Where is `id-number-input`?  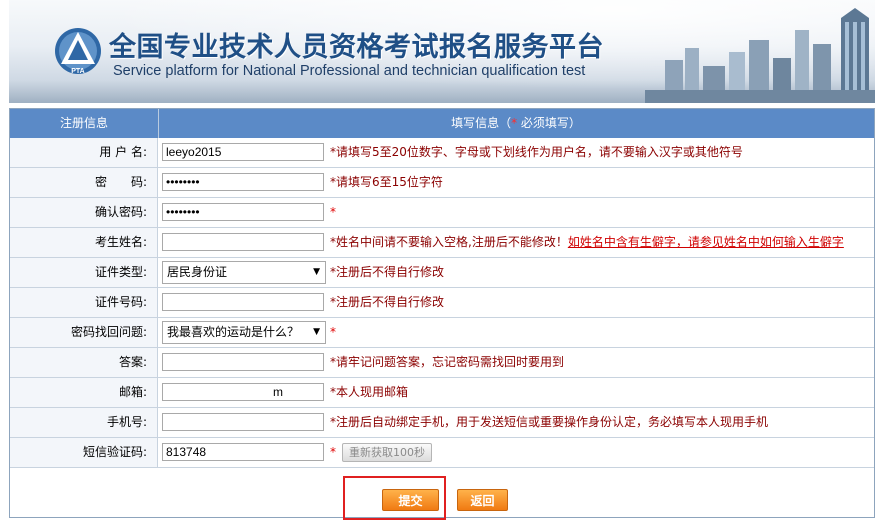 id-number-input is located at coordinates (243, 302).